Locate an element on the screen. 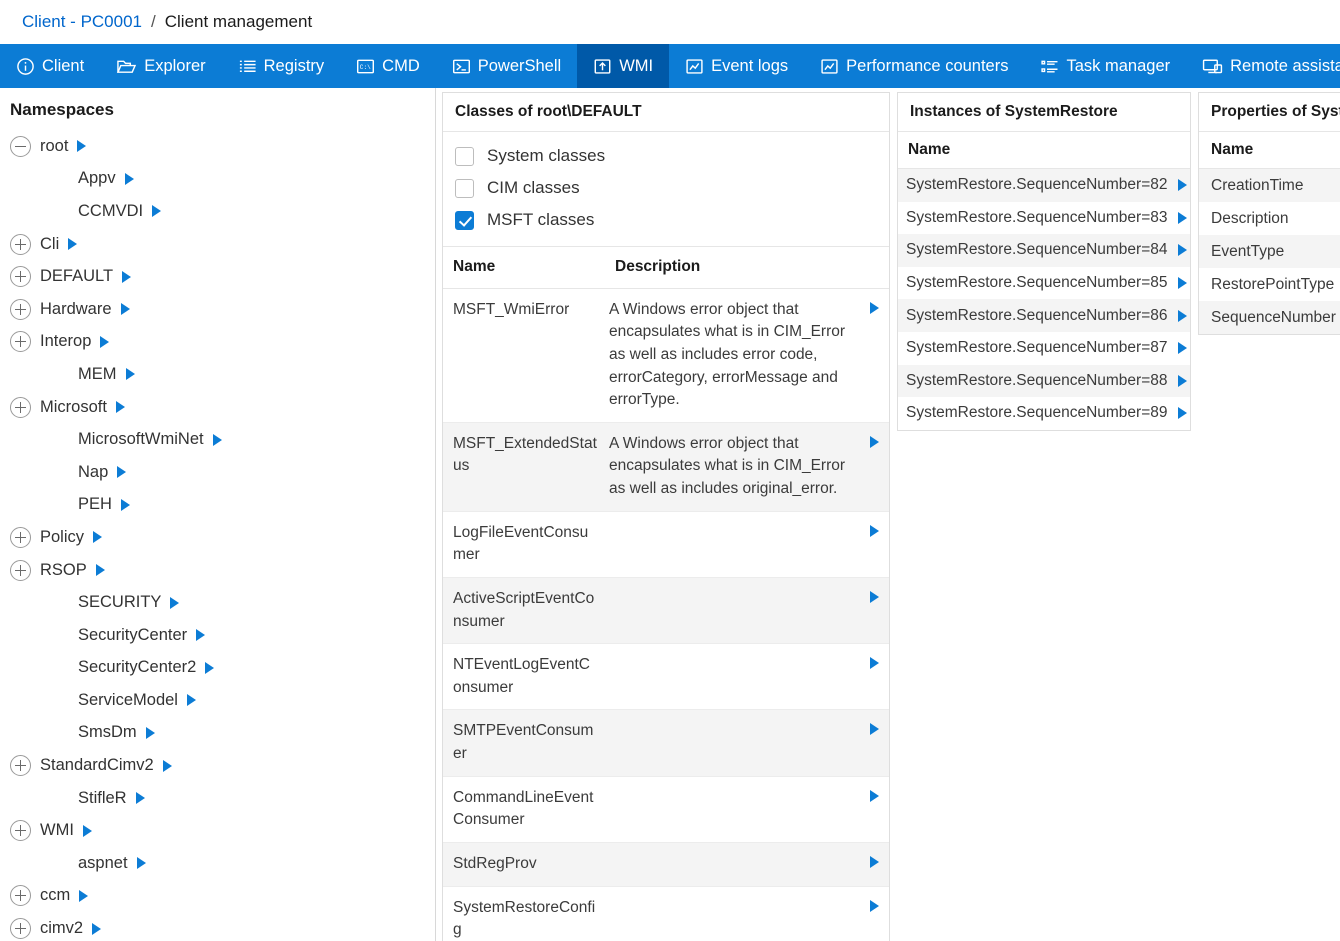 Image resolution: width=1340 pixels, height=941 pixels. class-row: LogFileEventConsumer is located at coordinates (666, 545).